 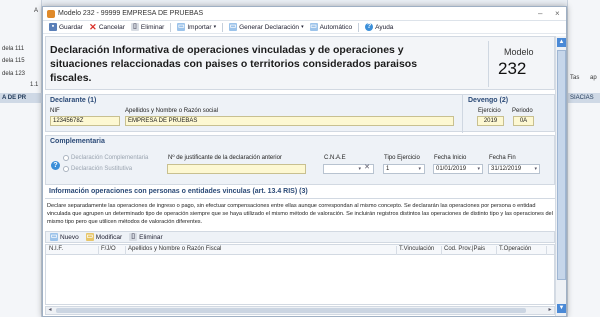 I want to click on clear-icon: ✕, so click(x=367, y=168).